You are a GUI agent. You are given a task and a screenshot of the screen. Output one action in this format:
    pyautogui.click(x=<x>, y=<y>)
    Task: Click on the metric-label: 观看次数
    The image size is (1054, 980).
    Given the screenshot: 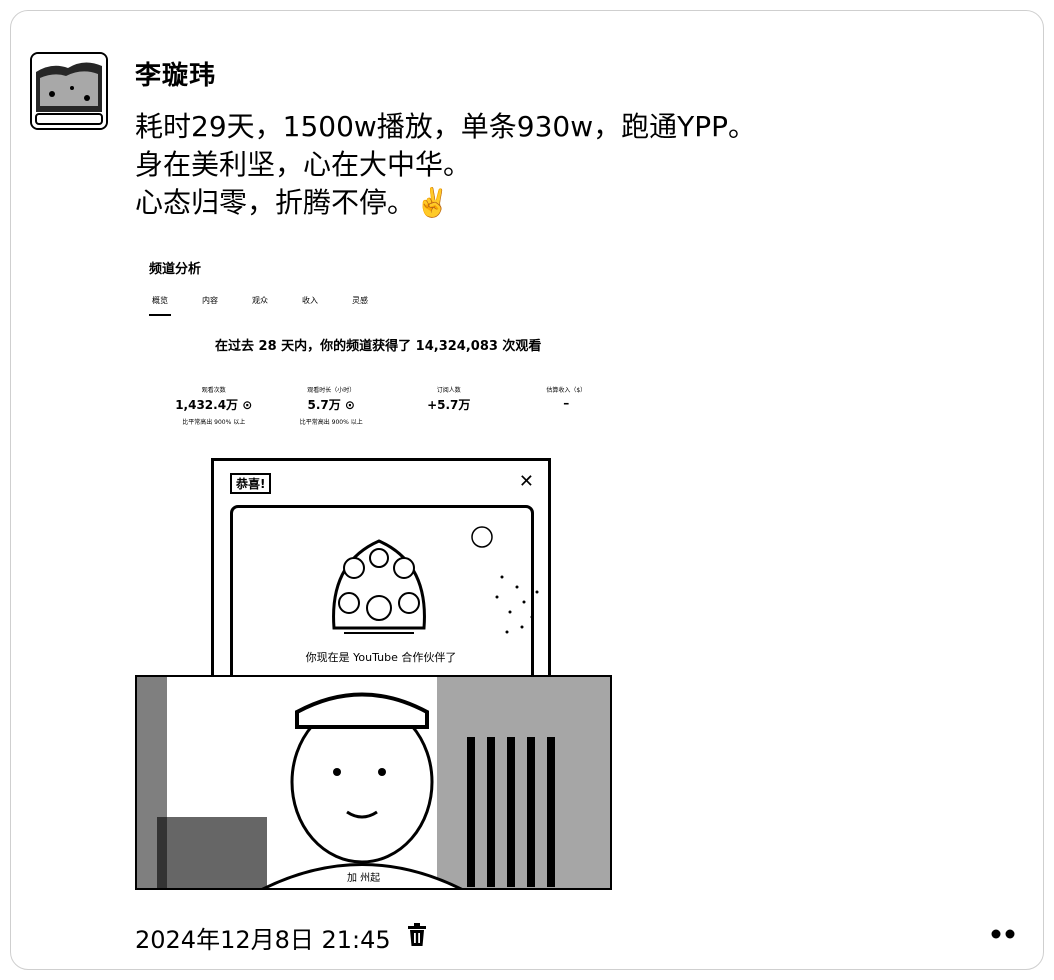 What is the action you would take?
    pyautogui.click(x=213, y=390)
    